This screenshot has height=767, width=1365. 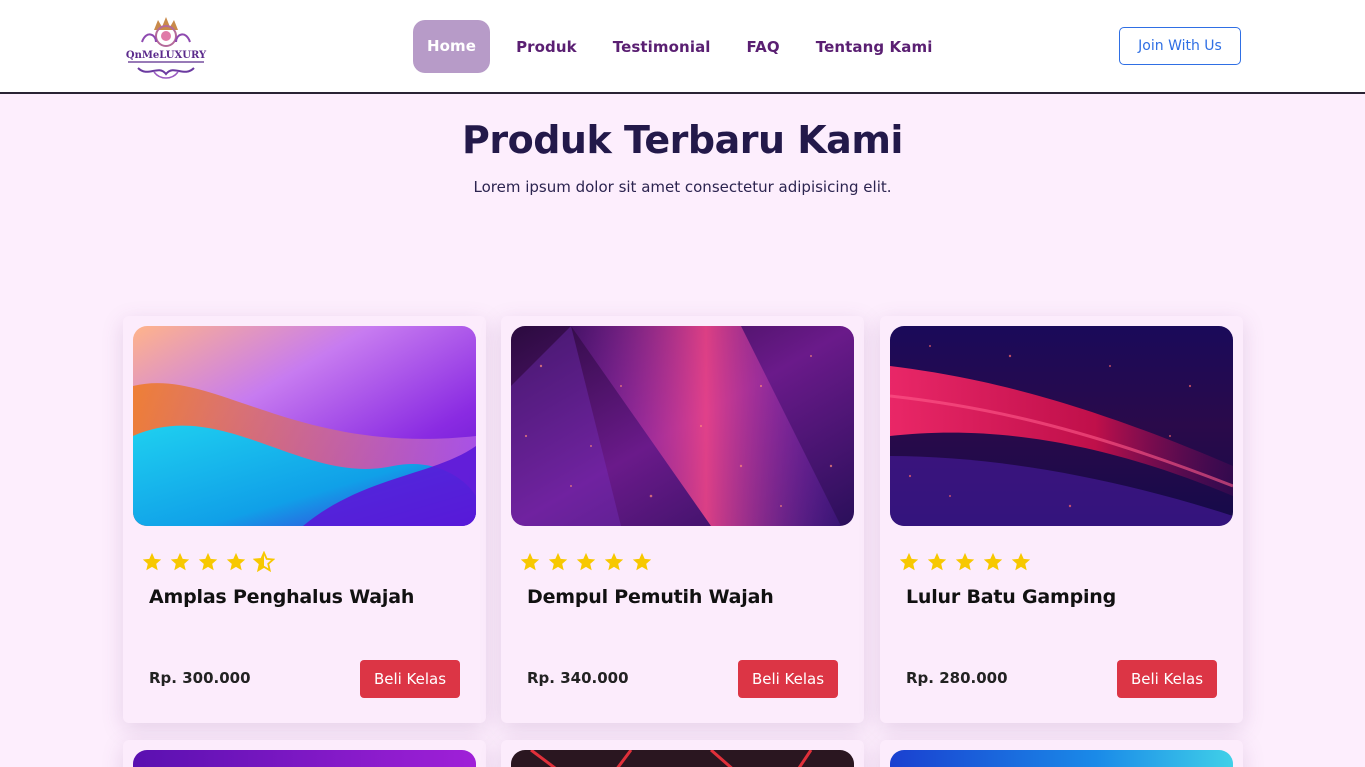 I want to click on nav-link-produk: Produk, so click(x=546, y=47).